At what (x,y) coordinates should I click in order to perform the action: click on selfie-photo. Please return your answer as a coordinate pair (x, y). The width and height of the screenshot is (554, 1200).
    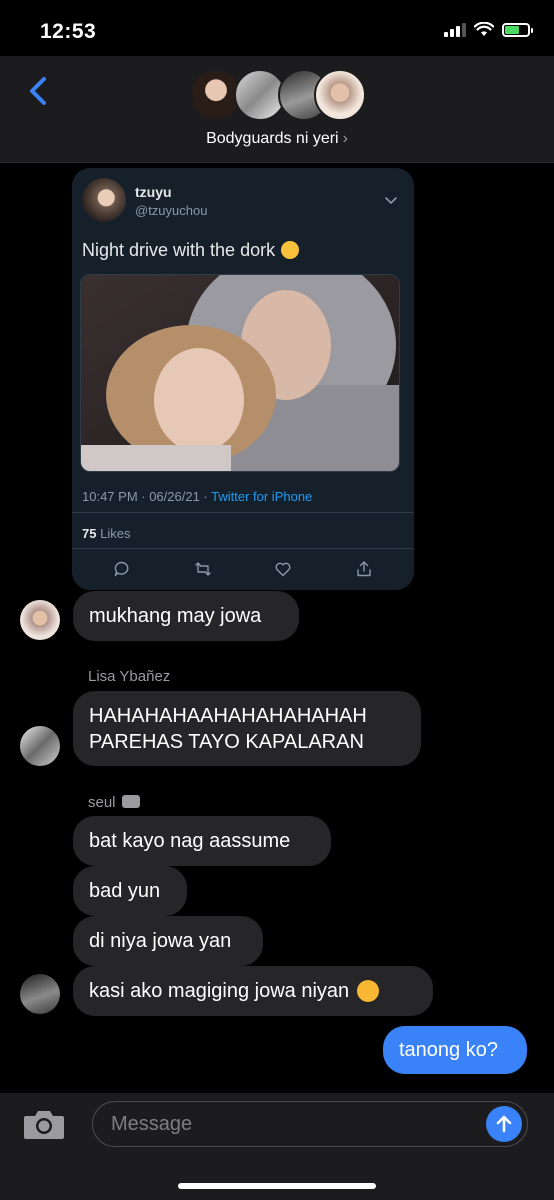
    Looking at the image, I should click on (240, 373).